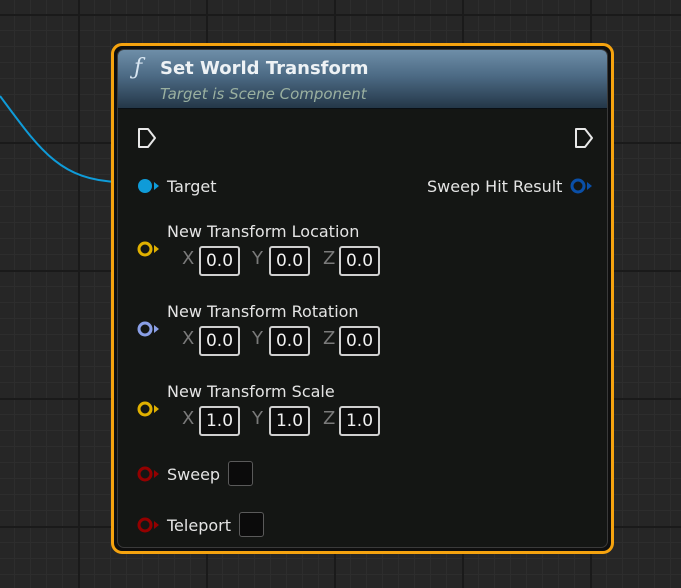 Image resolution: width=681 pixels, height=588 pixels. Describe the element at coordinates (289, 261) in the screenshot. I see `location-y-field: 0.0` at that location.